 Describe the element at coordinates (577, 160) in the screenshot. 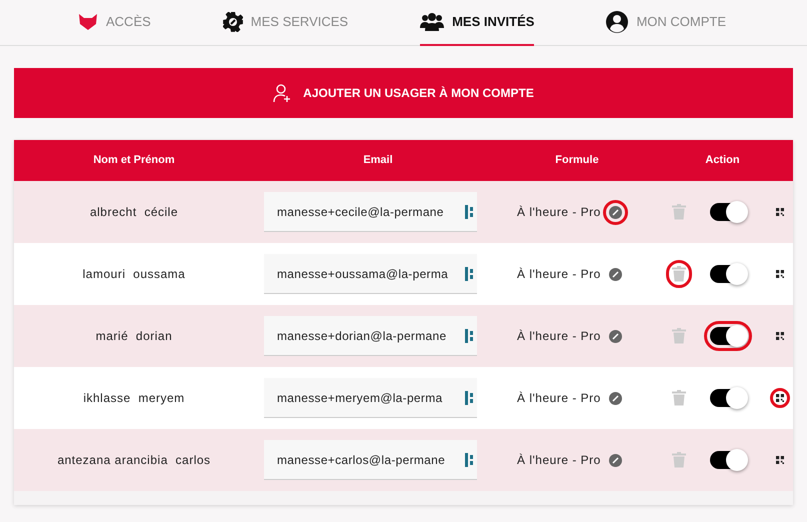

I see `column-header: Formule` at that location.